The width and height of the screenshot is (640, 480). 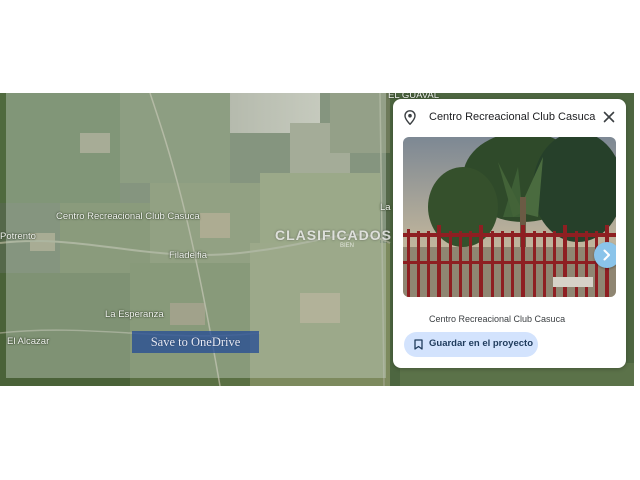 I want to click on bookmark-icon, so click(x=418, y=344).